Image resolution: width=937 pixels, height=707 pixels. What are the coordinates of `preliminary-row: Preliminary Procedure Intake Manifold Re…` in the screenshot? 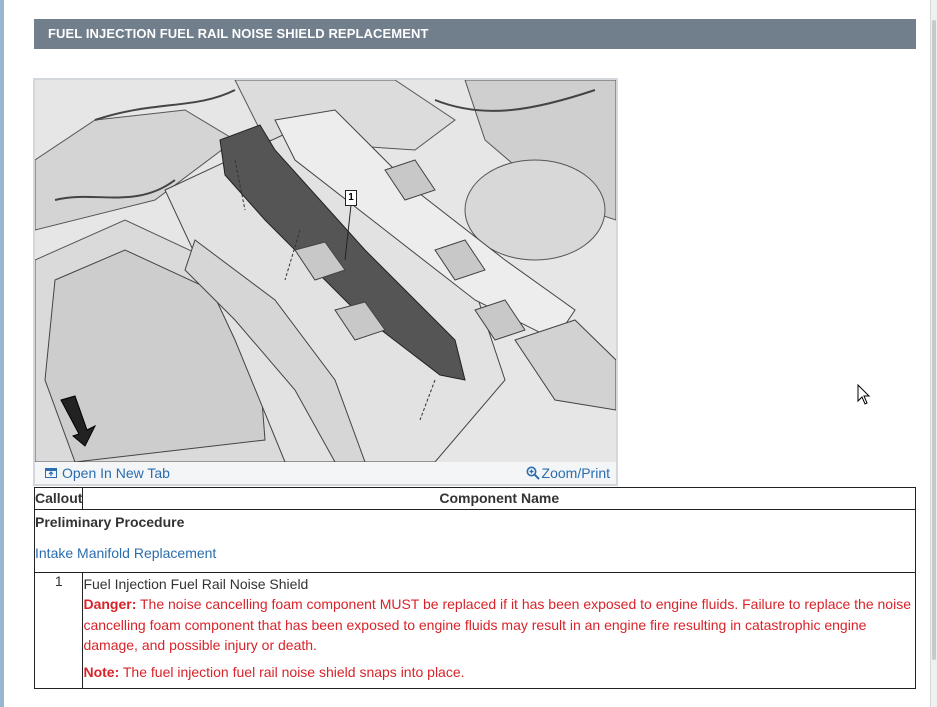 It's located at (475, 541).